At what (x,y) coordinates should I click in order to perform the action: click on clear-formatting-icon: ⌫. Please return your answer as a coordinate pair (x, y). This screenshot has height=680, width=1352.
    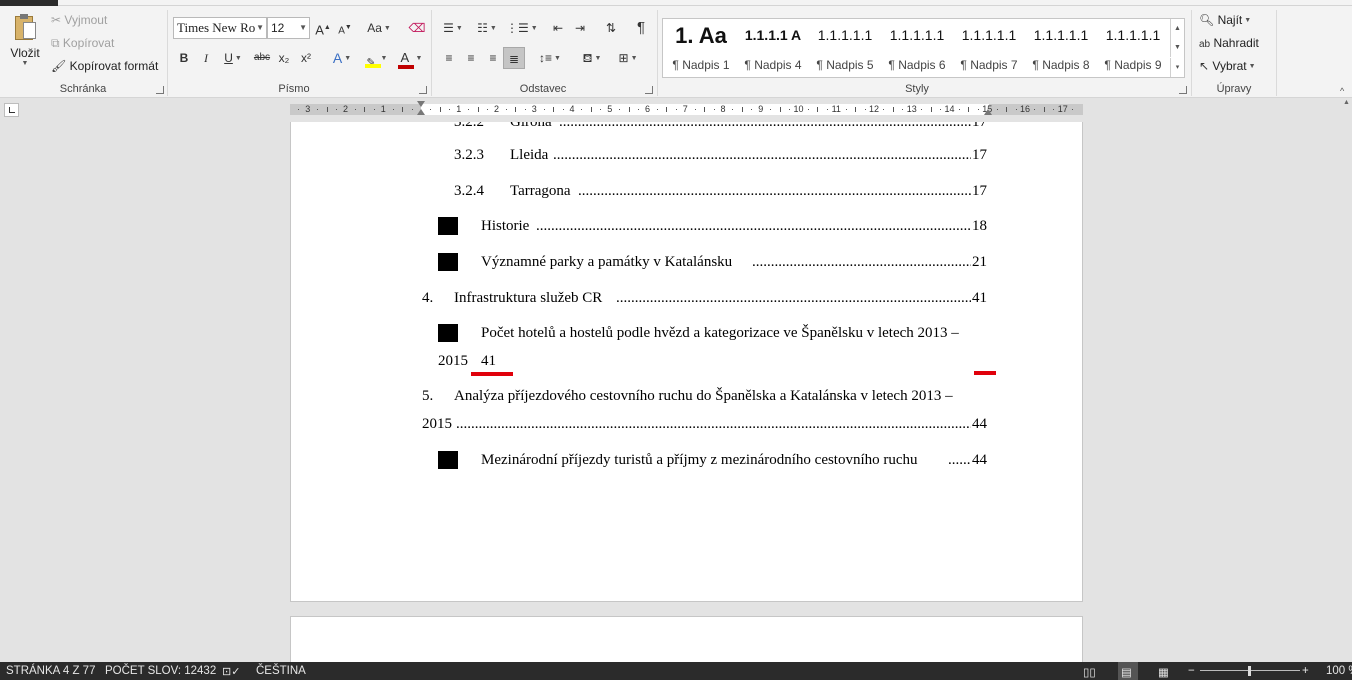
    Looking at the image, I should click on (417, 28).